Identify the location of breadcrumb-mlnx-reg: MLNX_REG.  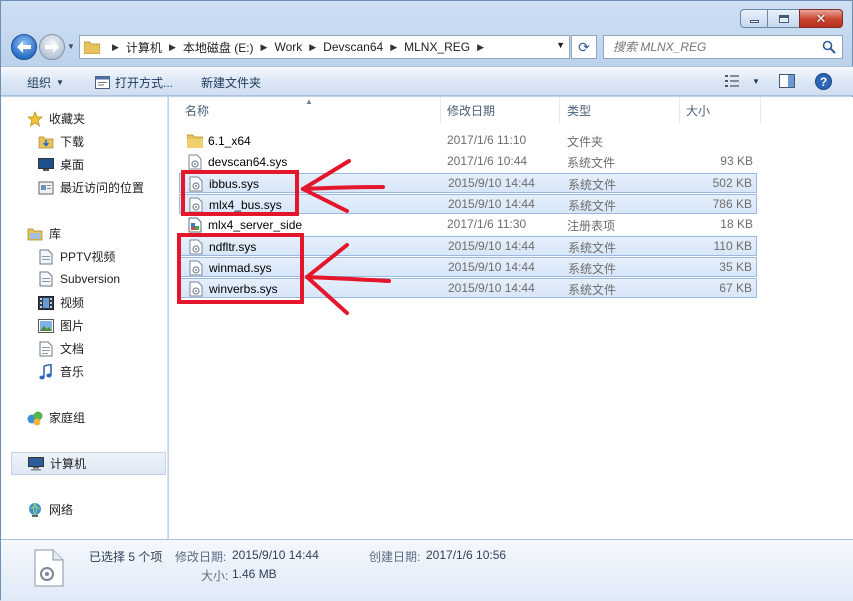
(437, 47).